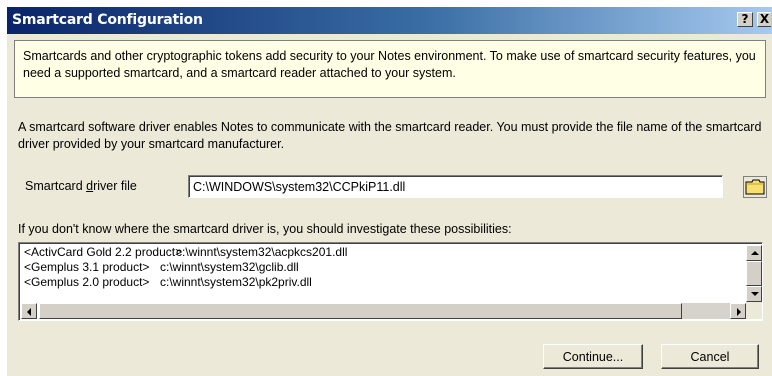  I want to click on scrollbar-corner, so click(754, 311).